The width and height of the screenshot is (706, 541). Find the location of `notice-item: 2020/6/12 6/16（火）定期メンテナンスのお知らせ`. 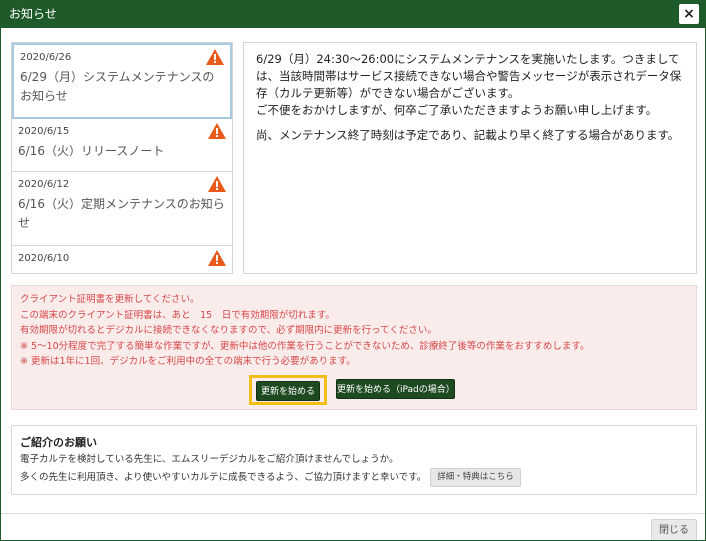

notice-item: 2020/6/12 6/16（火）定期メンテナンスのお知らせ is located at coordinates (122, 209).